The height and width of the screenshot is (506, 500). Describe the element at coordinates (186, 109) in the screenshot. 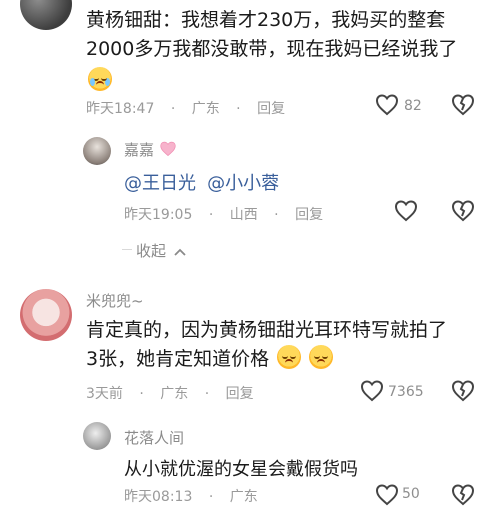

I see `comment-1-meta: 昨天18:47 · 广东 · 回复` at that location.